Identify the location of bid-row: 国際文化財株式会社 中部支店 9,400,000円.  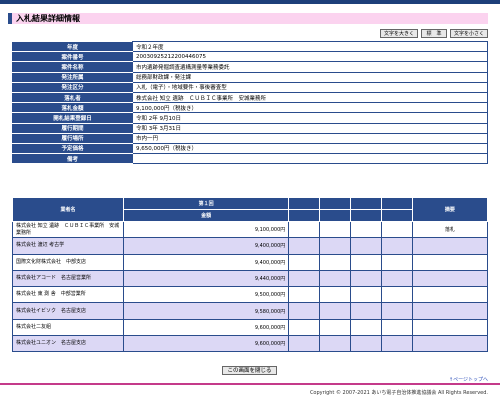
(250, 262).